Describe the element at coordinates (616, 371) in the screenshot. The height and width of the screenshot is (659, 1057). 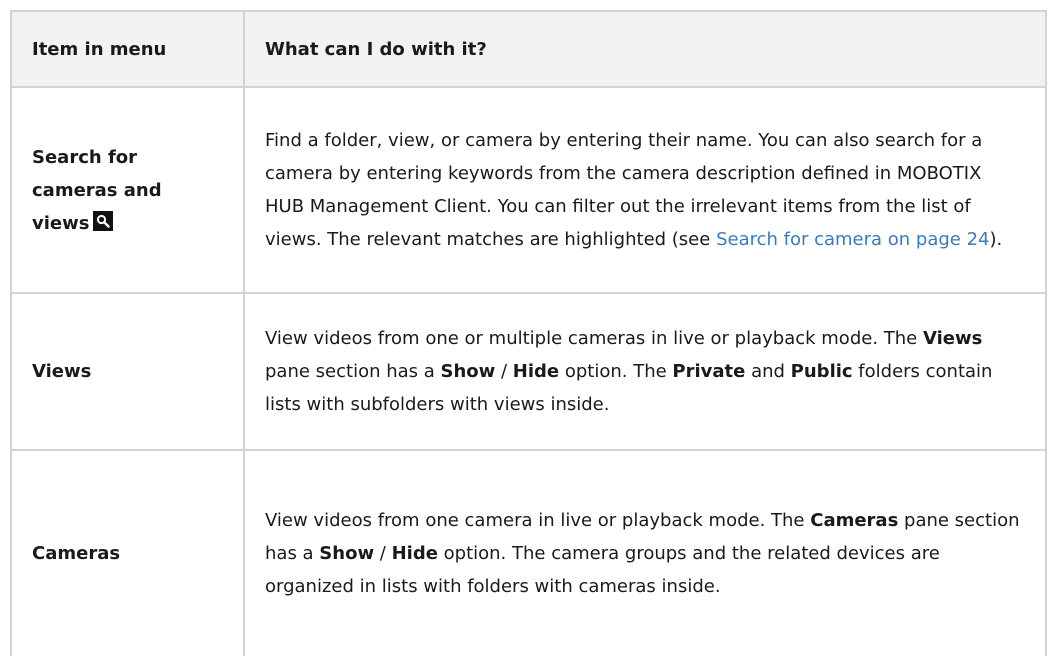
I see `text-segment: option. The` at that location.